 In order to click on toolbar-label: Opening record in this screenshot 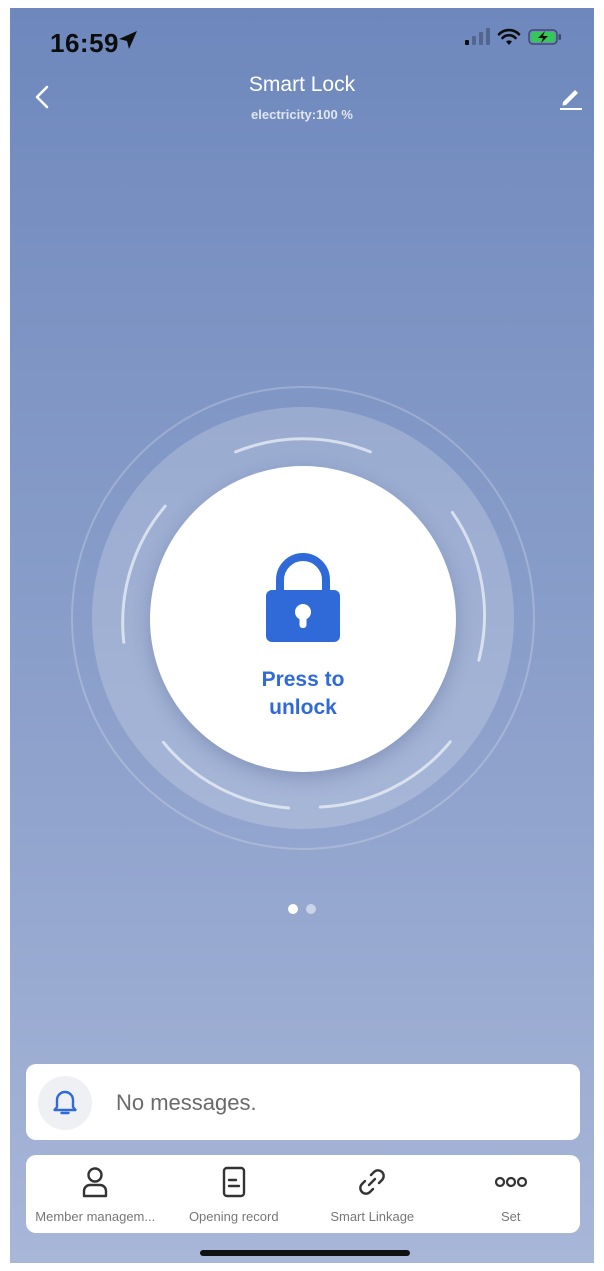, I will do `click(233, 1216)`.